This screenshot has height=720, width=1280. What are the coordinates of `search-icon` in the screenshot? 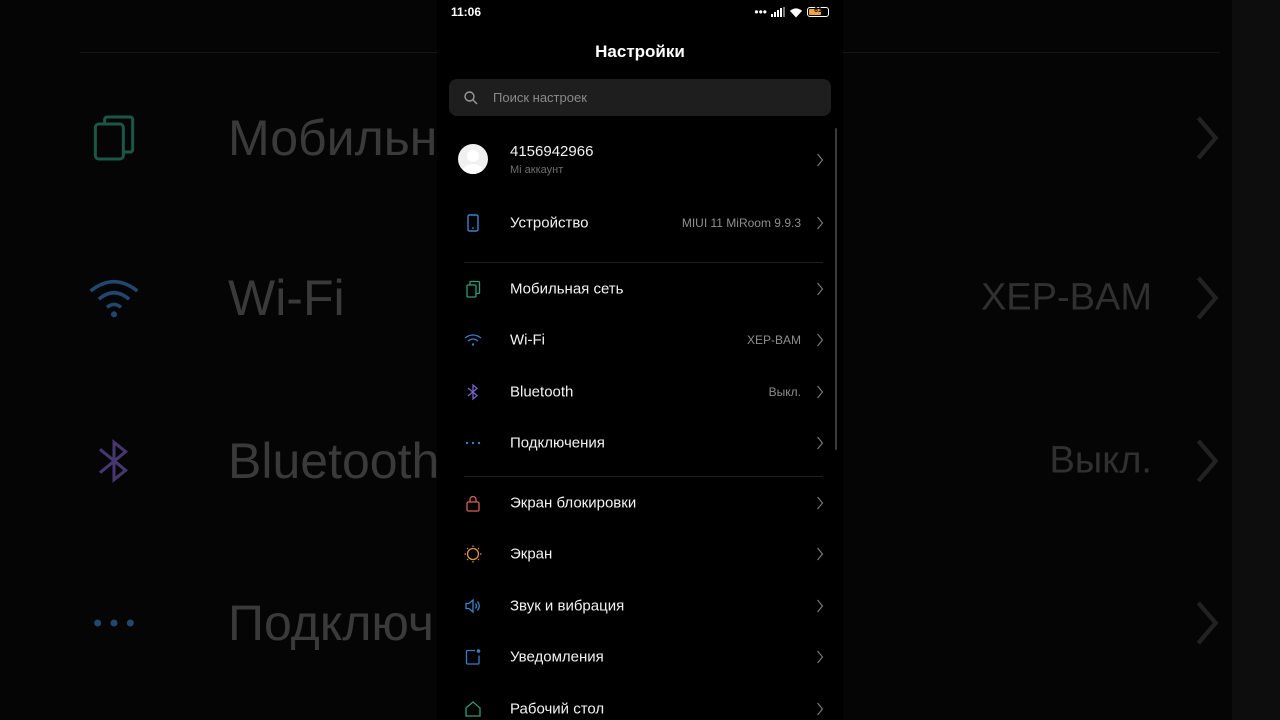 It's located at (471, 98).